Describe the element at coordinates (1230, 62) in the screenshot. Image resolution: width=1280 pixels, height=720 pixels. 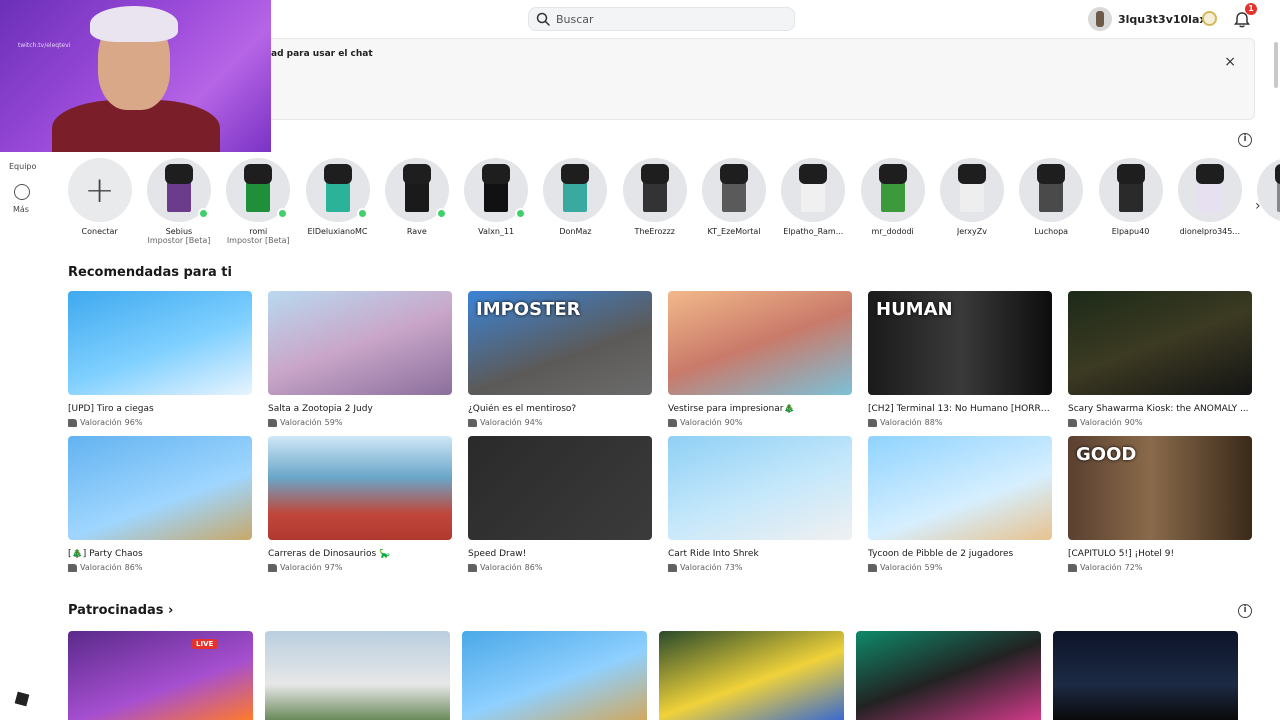
I see `close-icon: ×` at that location.